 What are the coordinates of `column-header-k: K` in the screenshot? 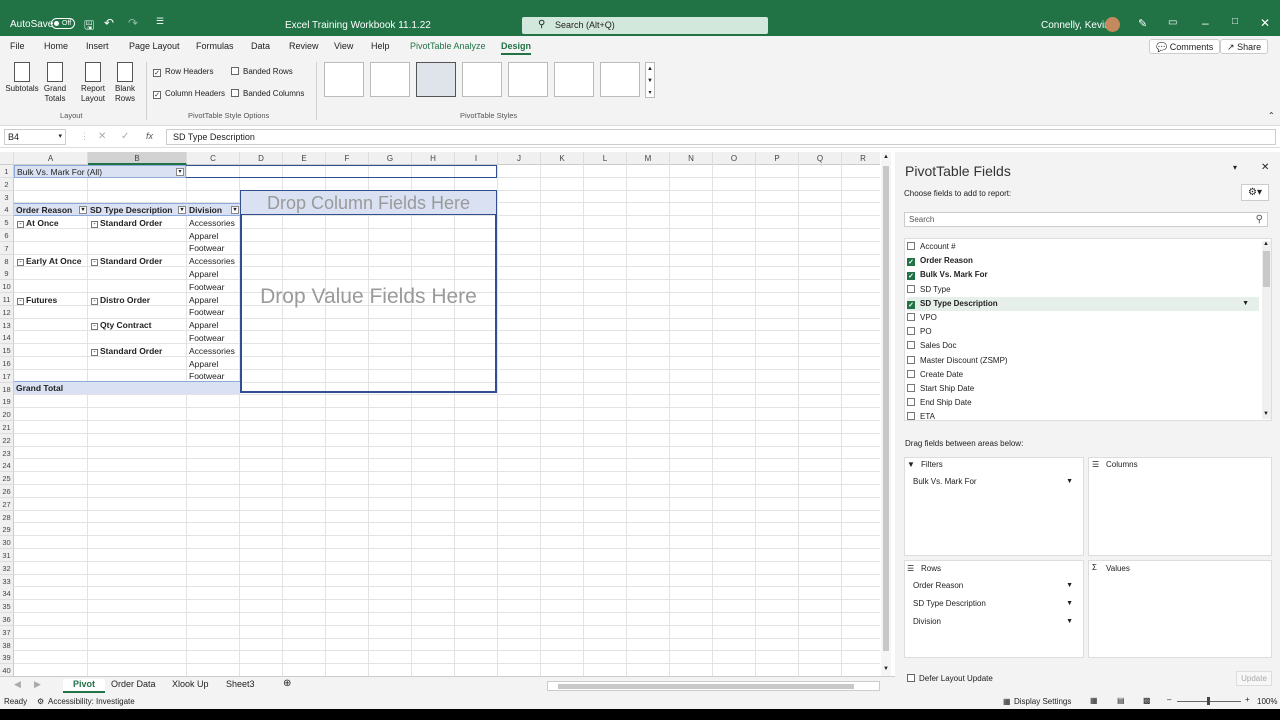 It's located at (562, 158).